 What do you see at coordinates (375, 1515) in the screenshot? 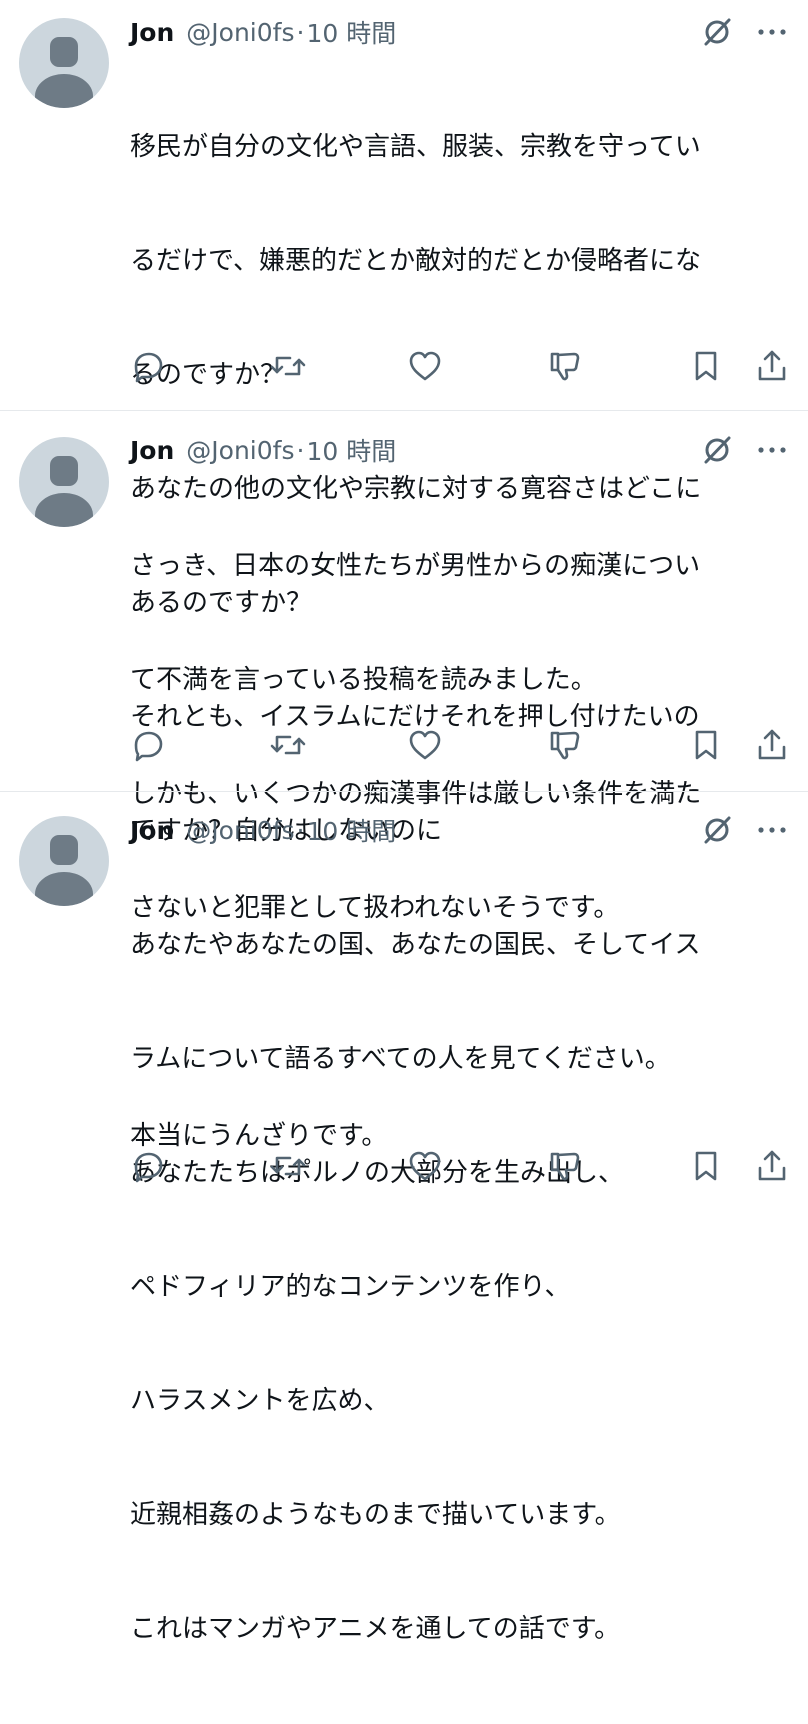
I see `tweet-text-line: 近親相姦のようなものまで描いています。` at bounding box center [375, 1515].